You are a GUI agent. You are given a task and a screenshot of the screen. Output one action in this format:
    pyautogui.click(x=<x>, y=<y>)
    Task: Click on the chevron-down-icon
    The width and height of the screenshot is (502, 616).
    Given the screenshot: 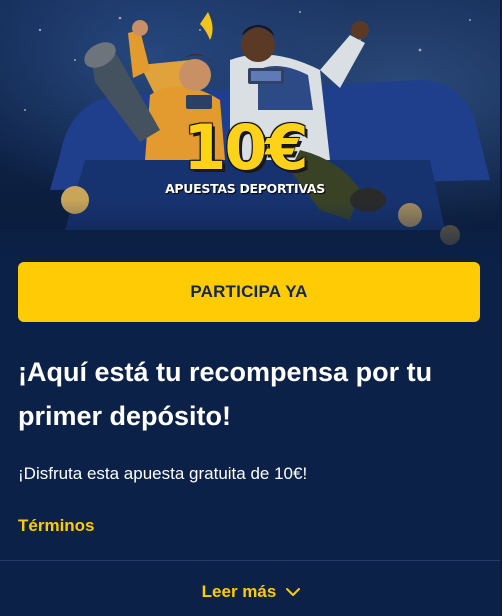 What is the action you would take?
    pyautogui.click(x=293, y=592)
    